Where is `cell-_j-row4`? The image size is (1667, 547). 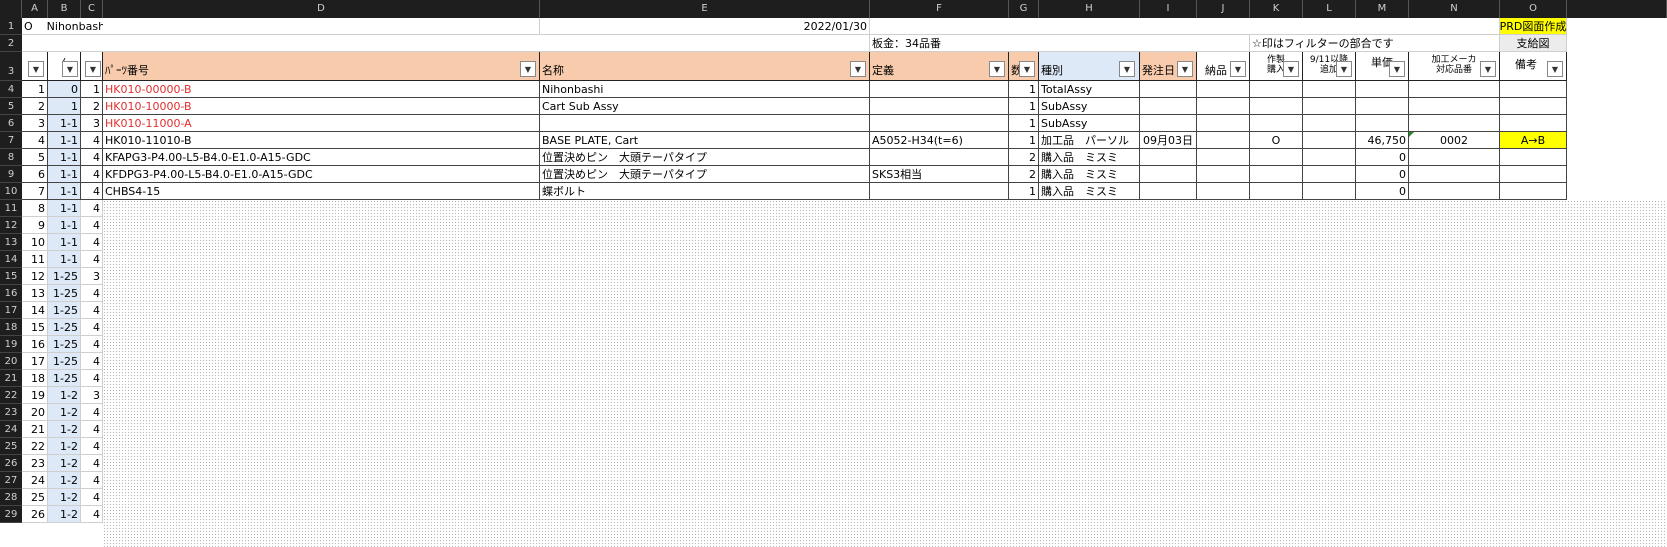 cell-_j-row4 is located at coordinates (1223, 140).